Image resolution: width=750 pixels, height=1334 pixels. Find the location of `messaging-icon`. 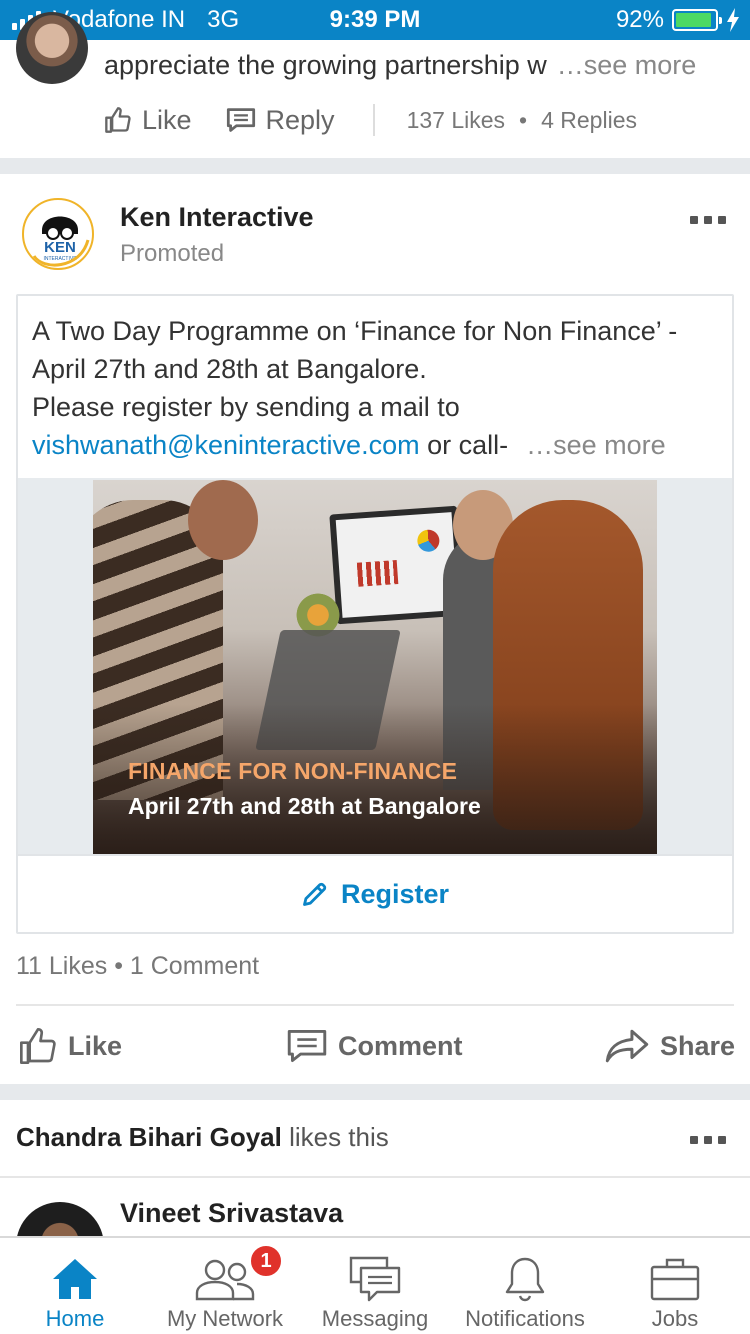

messaging-icon is located at coordinates (375, 1279).